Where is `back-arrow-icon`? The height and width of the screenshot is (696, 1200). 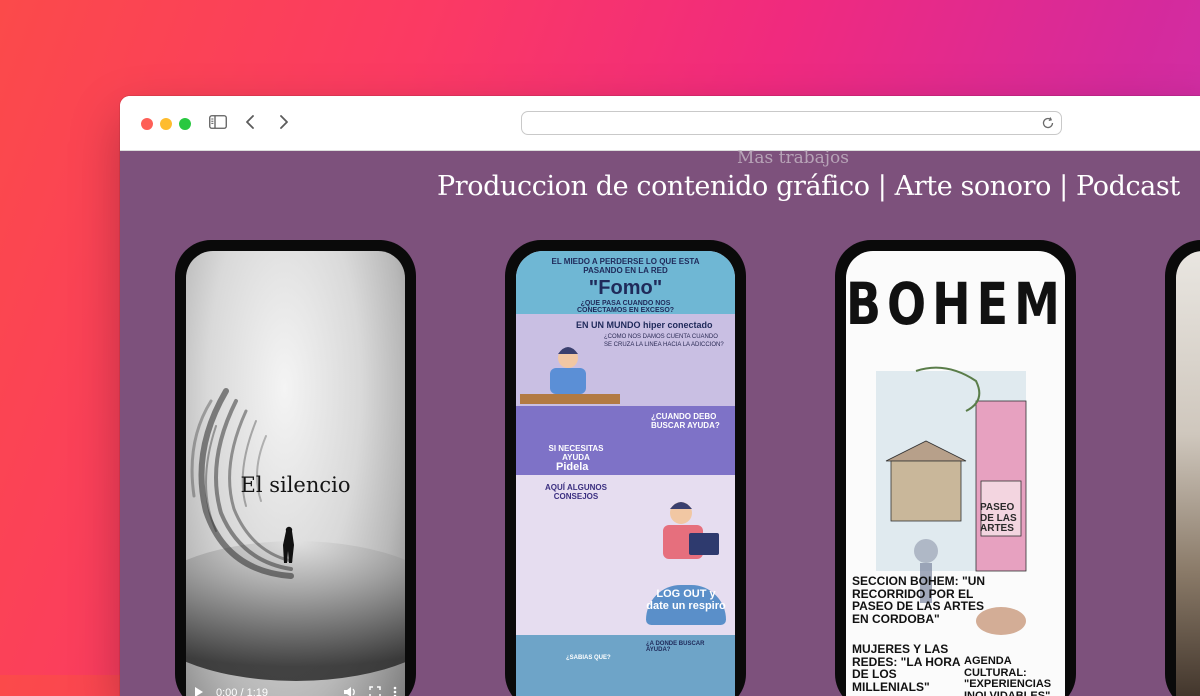
back-arrow-icon is located at coordinates (250, 122).